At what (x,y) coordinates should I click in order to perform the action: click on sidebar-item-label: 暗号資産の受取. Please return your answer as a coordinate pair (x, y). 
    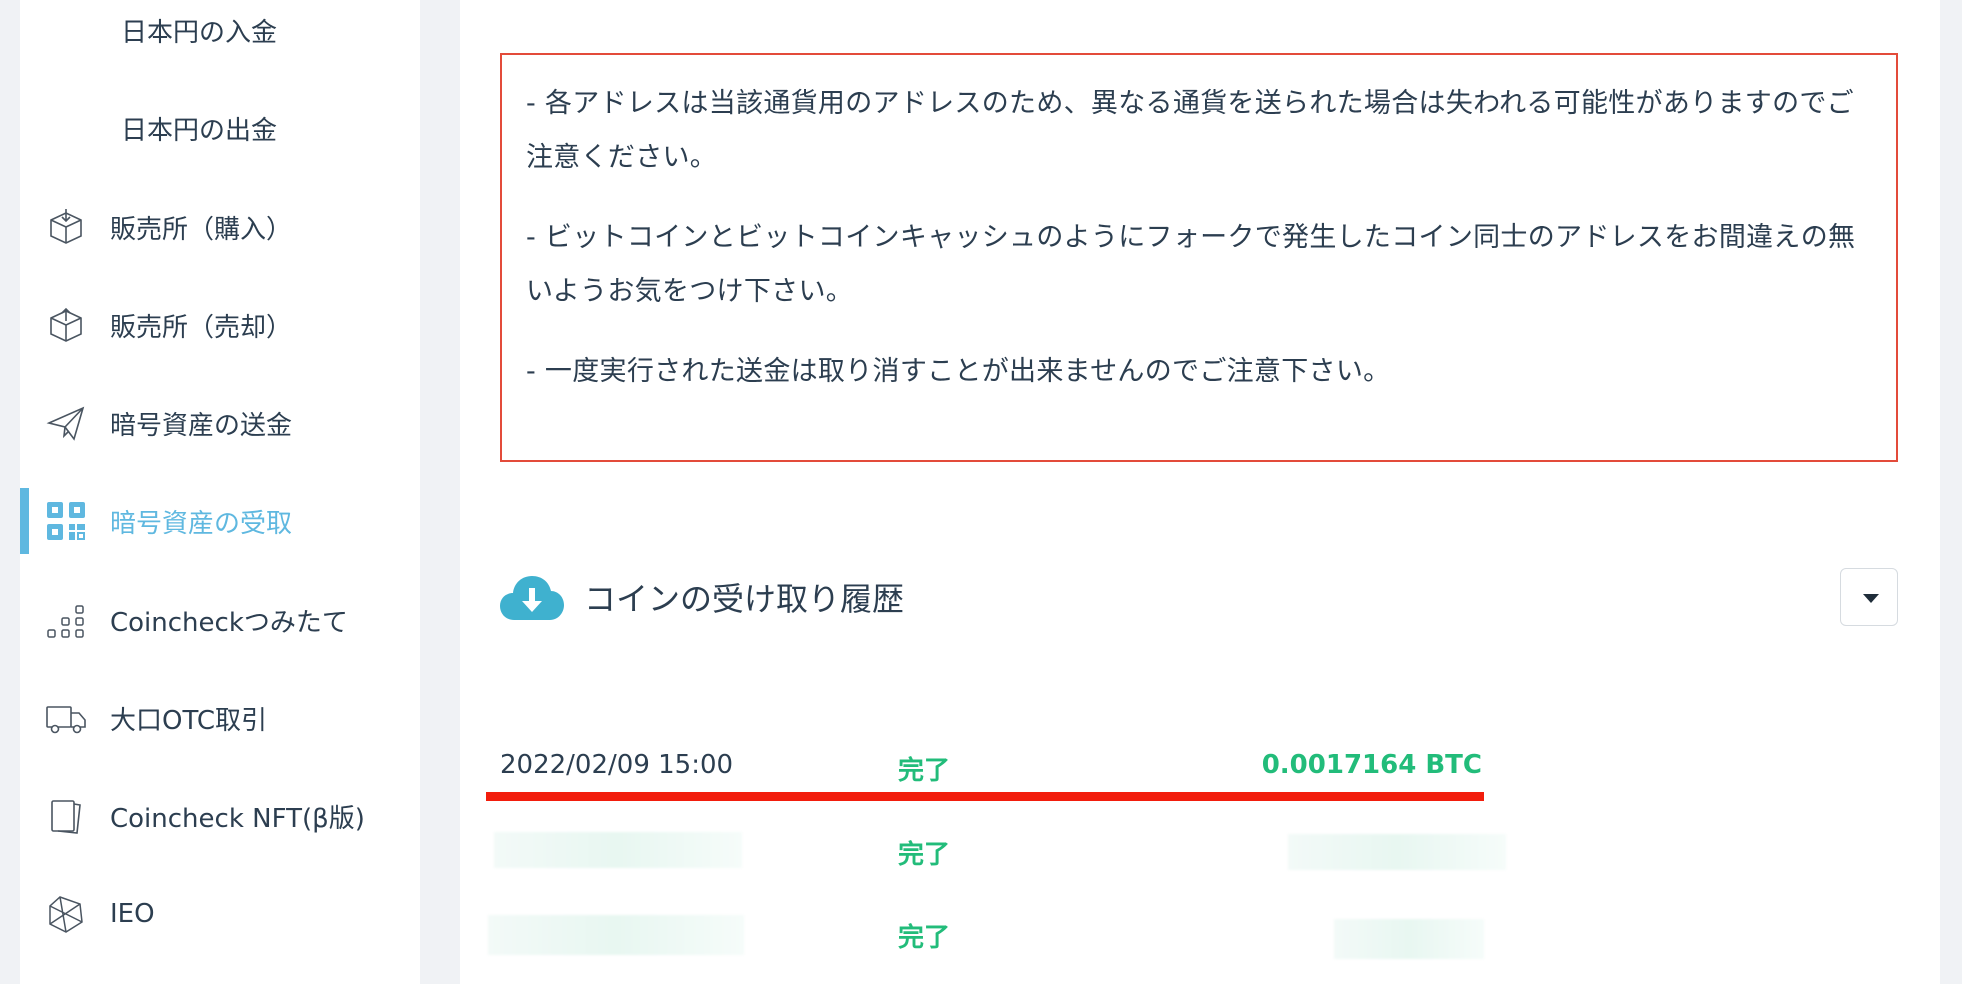
    Looking at the image, I should click on (201, 523).